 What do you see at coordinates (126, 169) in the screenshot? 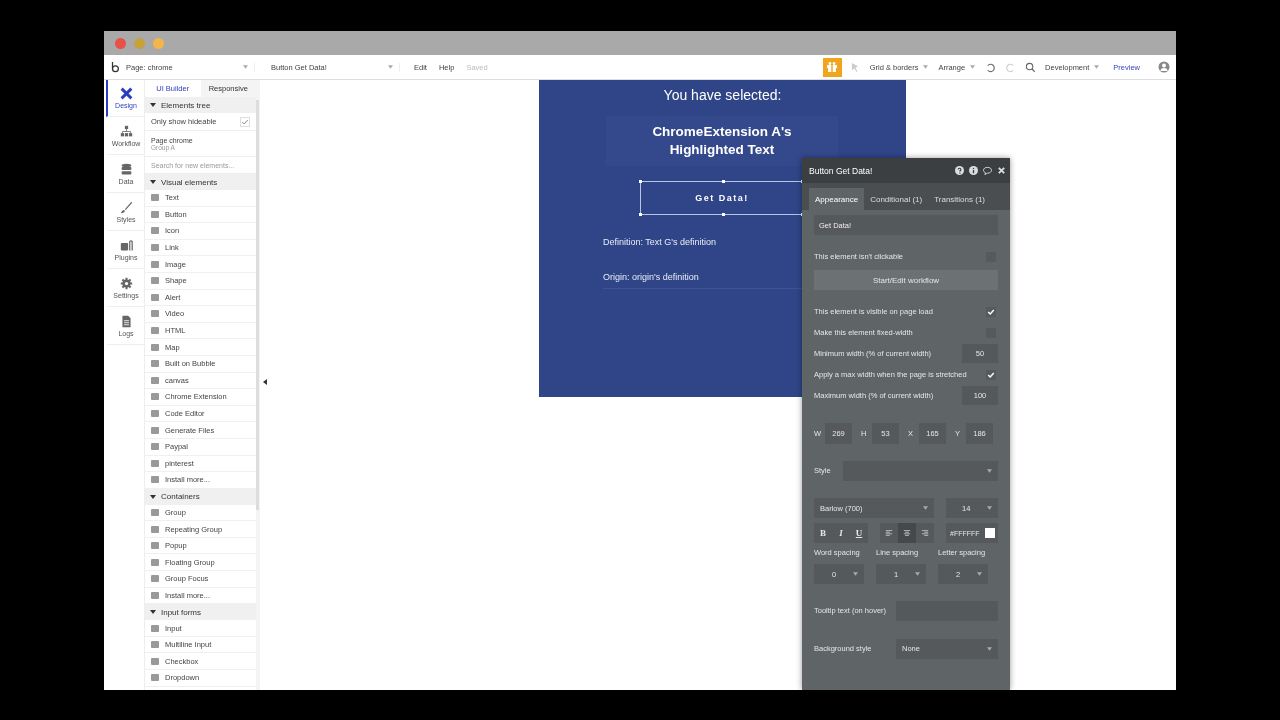
I see `database-icon` at bounding box center [126, 169].